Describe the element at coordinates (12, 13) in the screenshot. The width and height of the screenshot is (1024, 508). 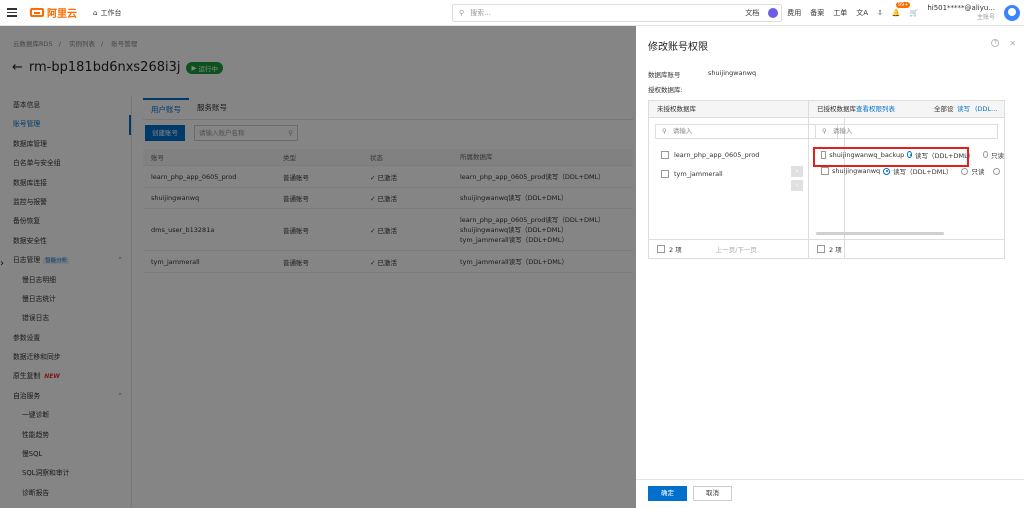
I see `menu-icon` at that location.